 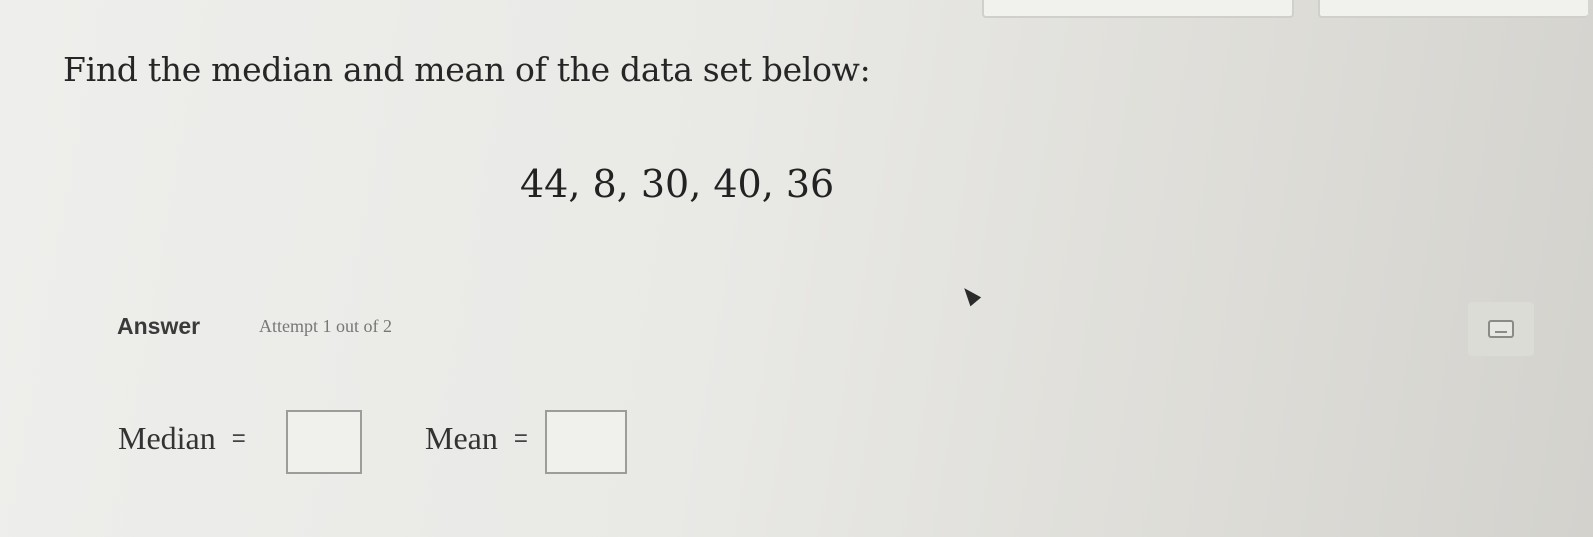 What do you see at coordinates (159, 326) in the screenshot?
I see `answer-heading: Answer` at bounding box center [159, 326].